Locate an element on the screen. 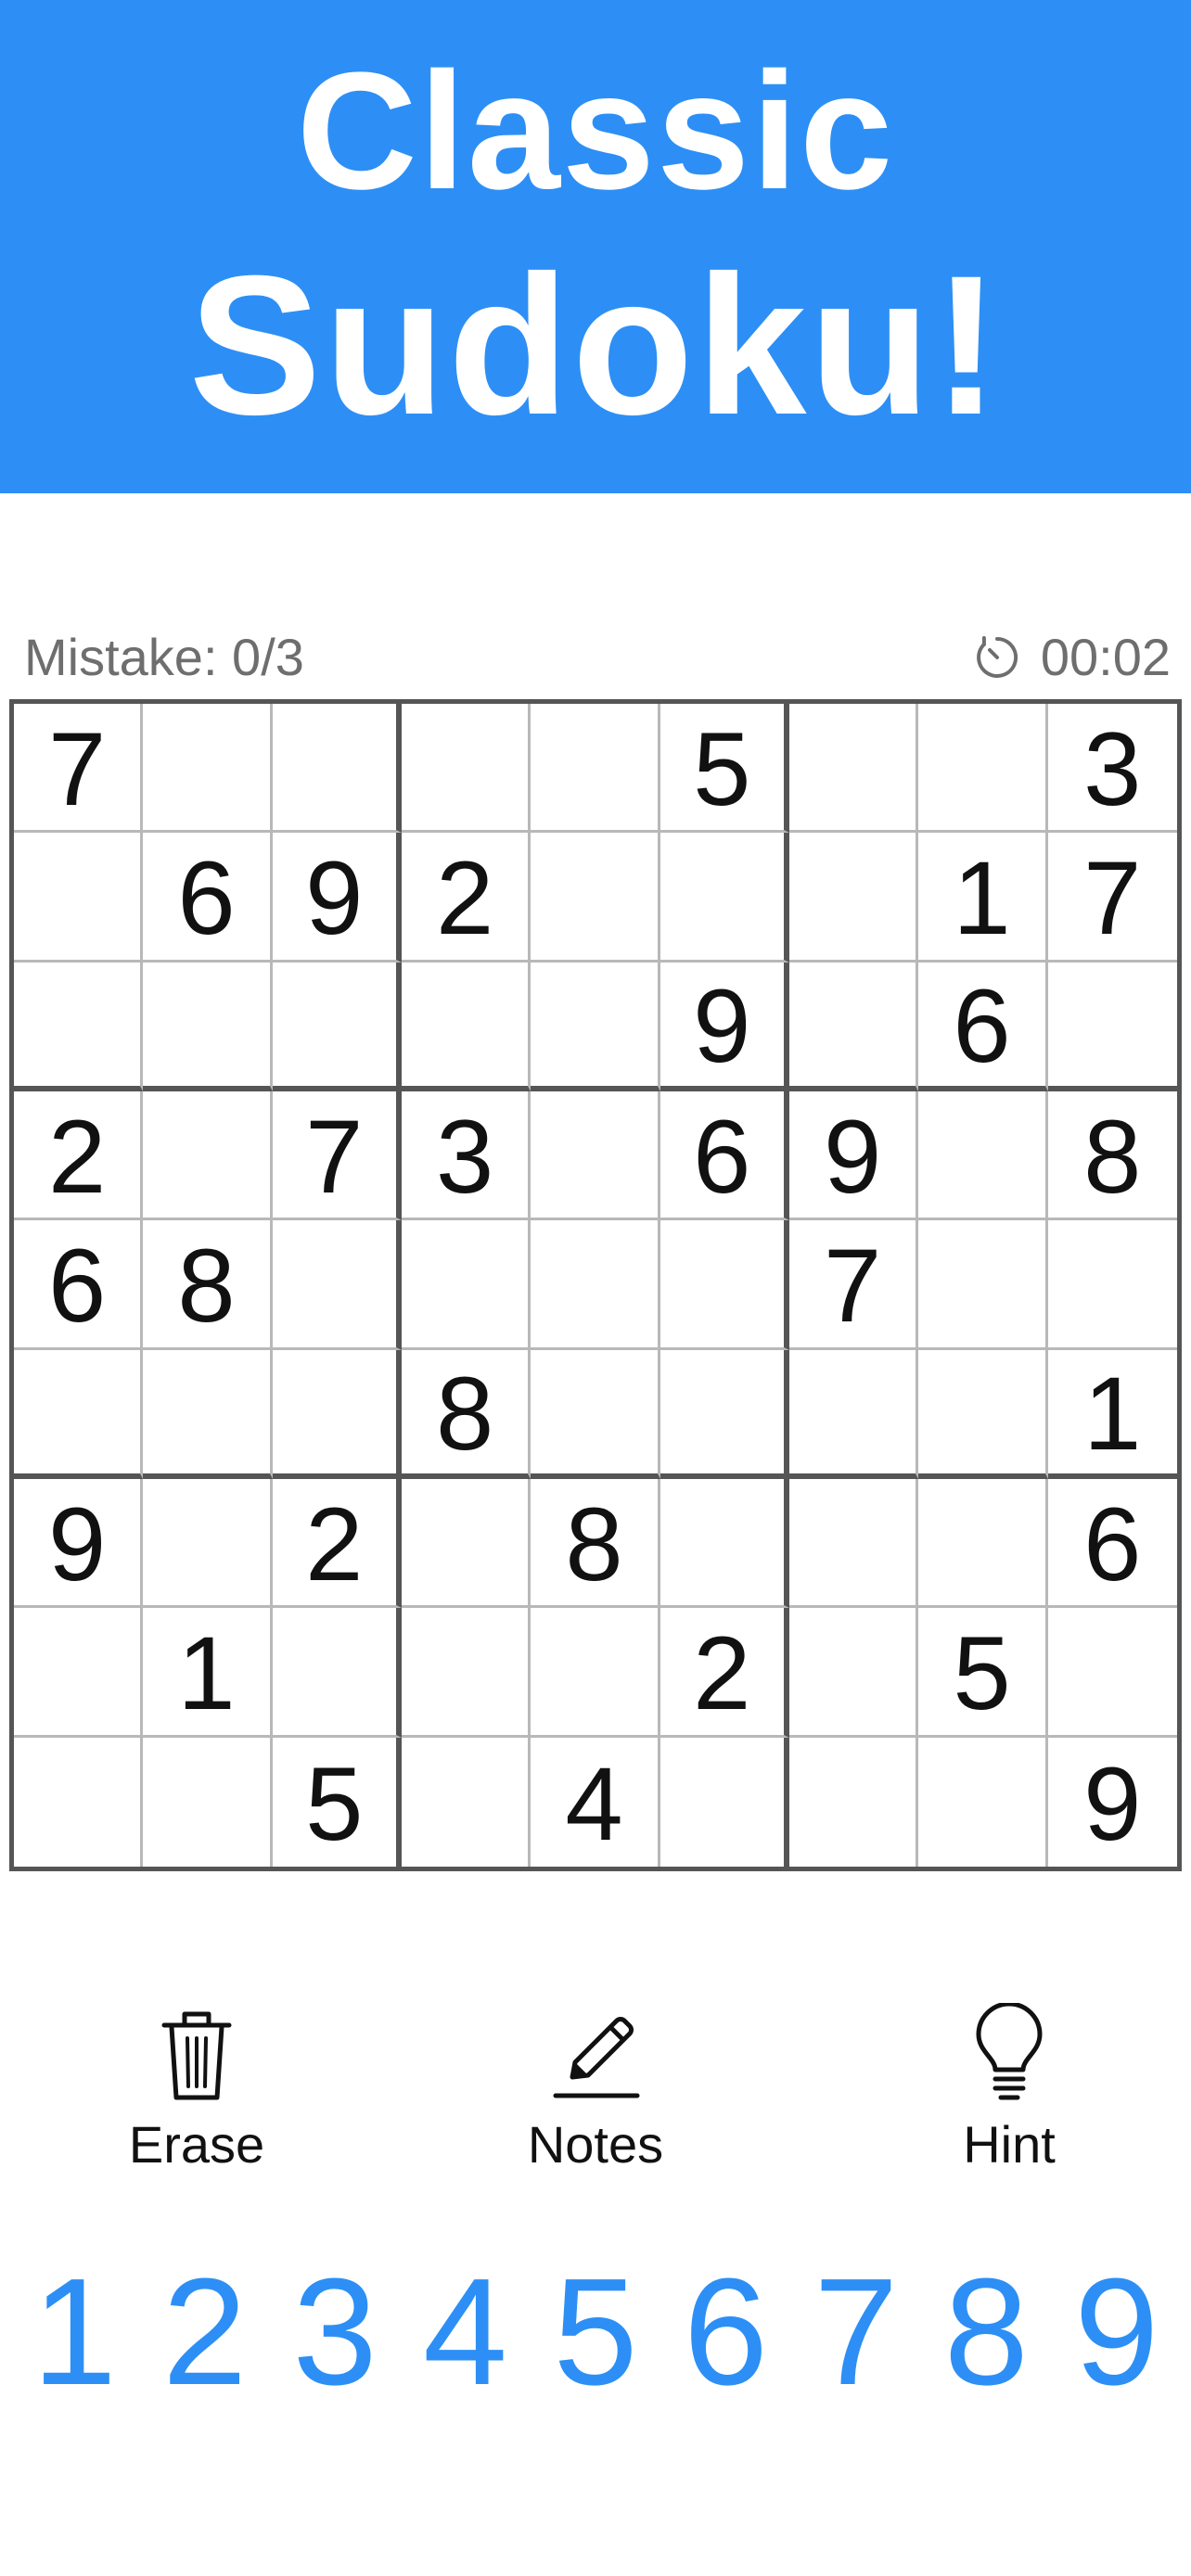 The height and width of the screenshot is (2576, 1191). hint-button: Hint is located at coordinates (1010, 2088).